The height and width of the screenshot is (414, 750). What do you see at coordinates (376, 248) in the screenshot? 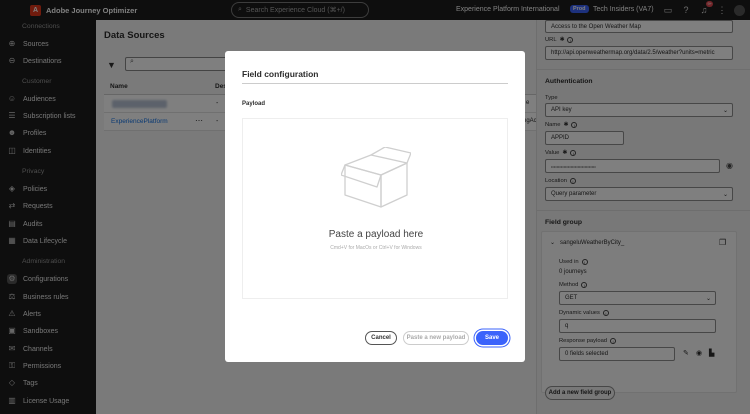
I see `dropzone-hint: Cmd+V for MacOs or Ctrl+V for Windows` at bounding box center [376, 248].